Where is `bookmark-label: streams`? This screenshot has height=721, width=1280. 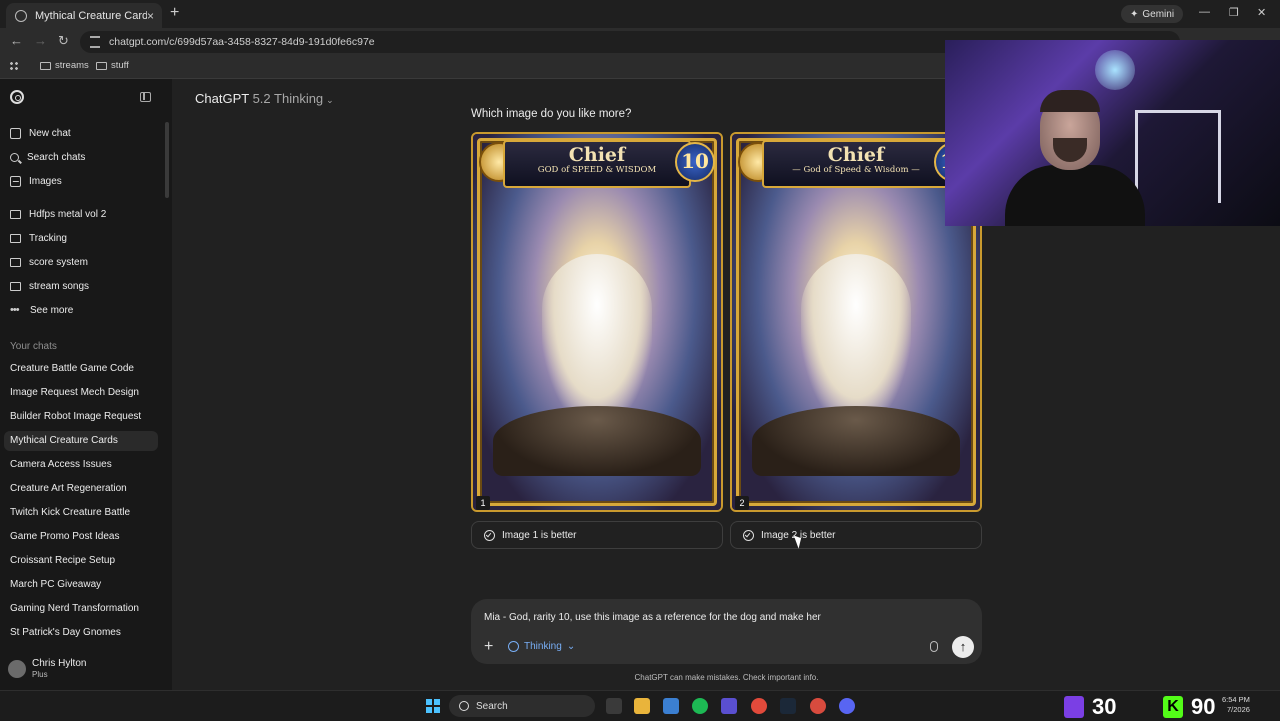 bookmark-label: streams is located at coordinates (72, 65).